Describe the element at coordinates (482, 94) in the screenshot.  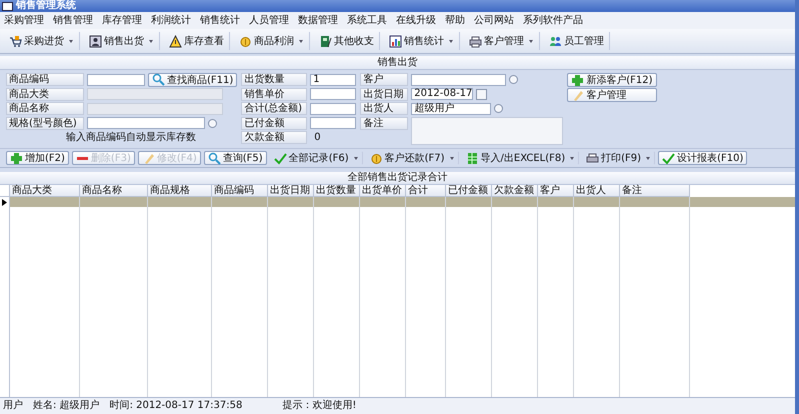
I see `calendar-button` at that location.